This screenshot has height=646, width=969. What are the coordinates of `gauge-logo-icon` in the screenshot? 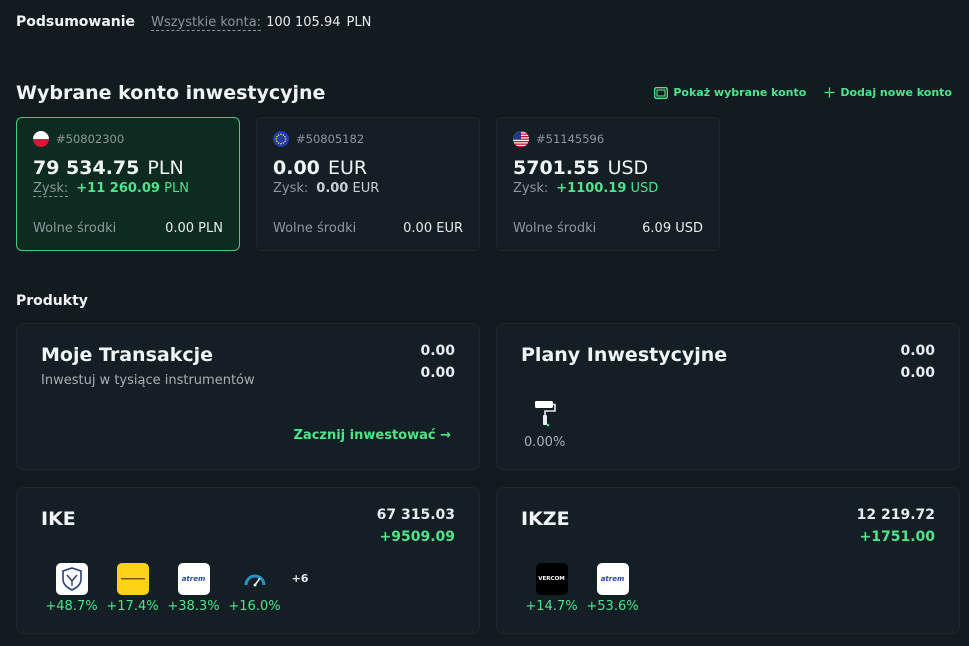 It's located at (254, 579).